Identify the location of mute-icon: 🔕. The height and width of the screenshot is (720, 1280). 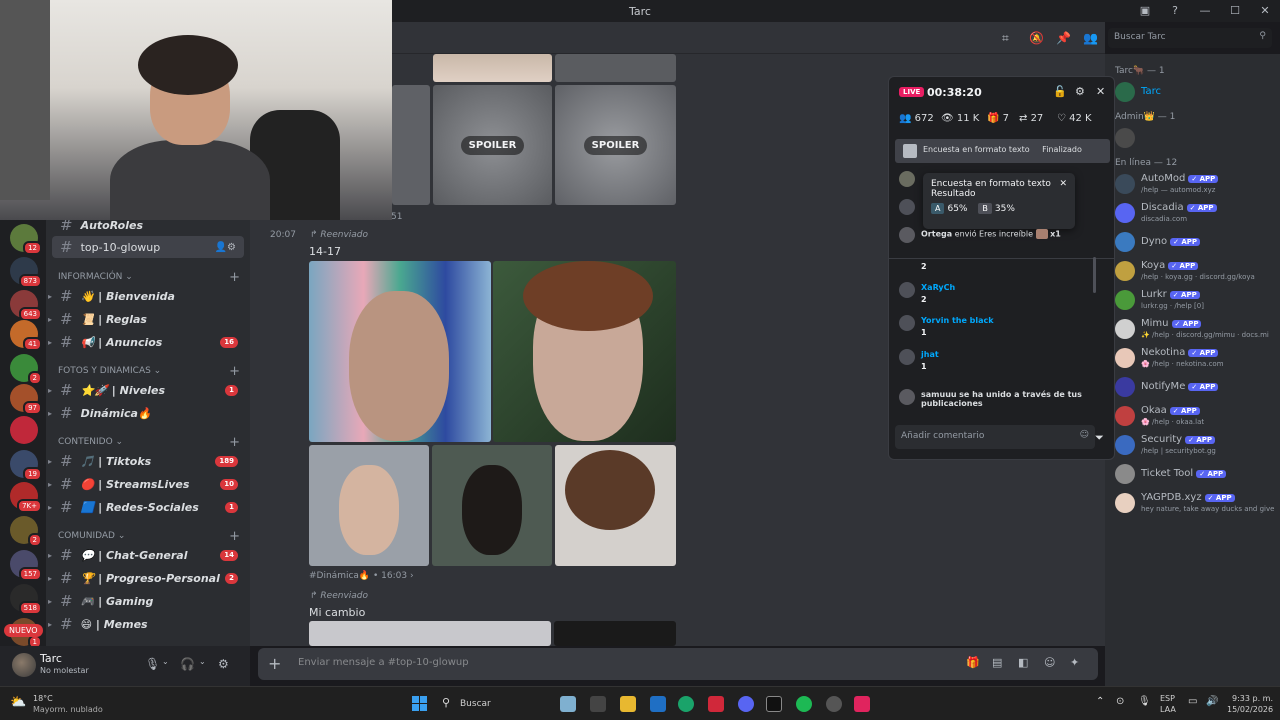
(1036, 38).